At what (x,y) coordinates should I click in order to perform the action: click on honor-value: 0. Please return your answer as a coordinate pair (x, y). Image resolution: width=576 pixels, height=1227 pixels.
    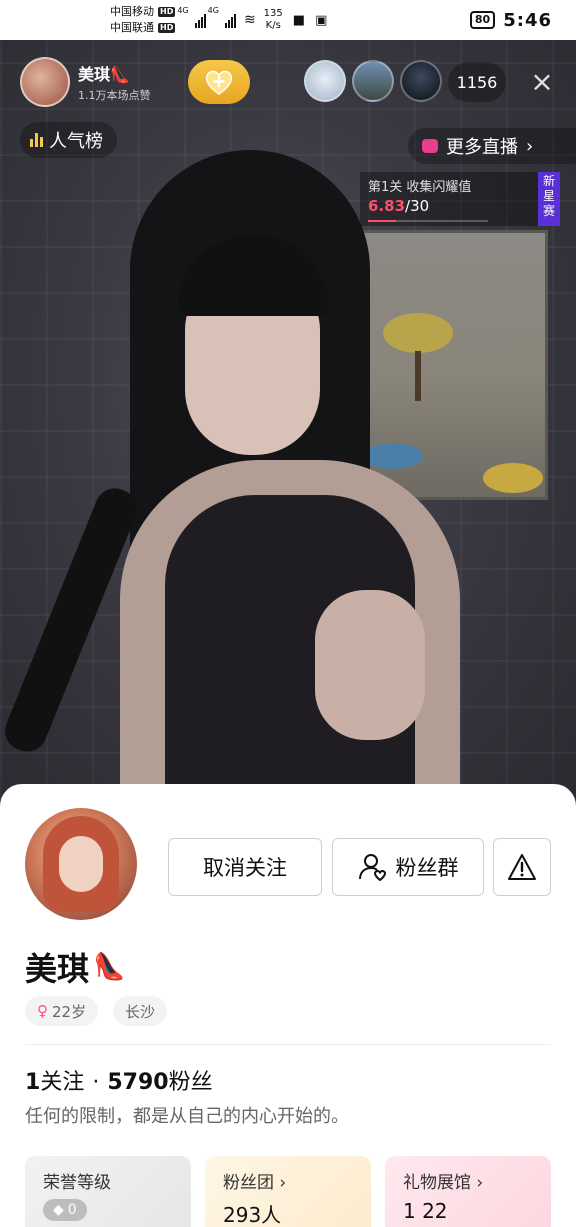
    Looking at the image, I should click on (72, 1210).